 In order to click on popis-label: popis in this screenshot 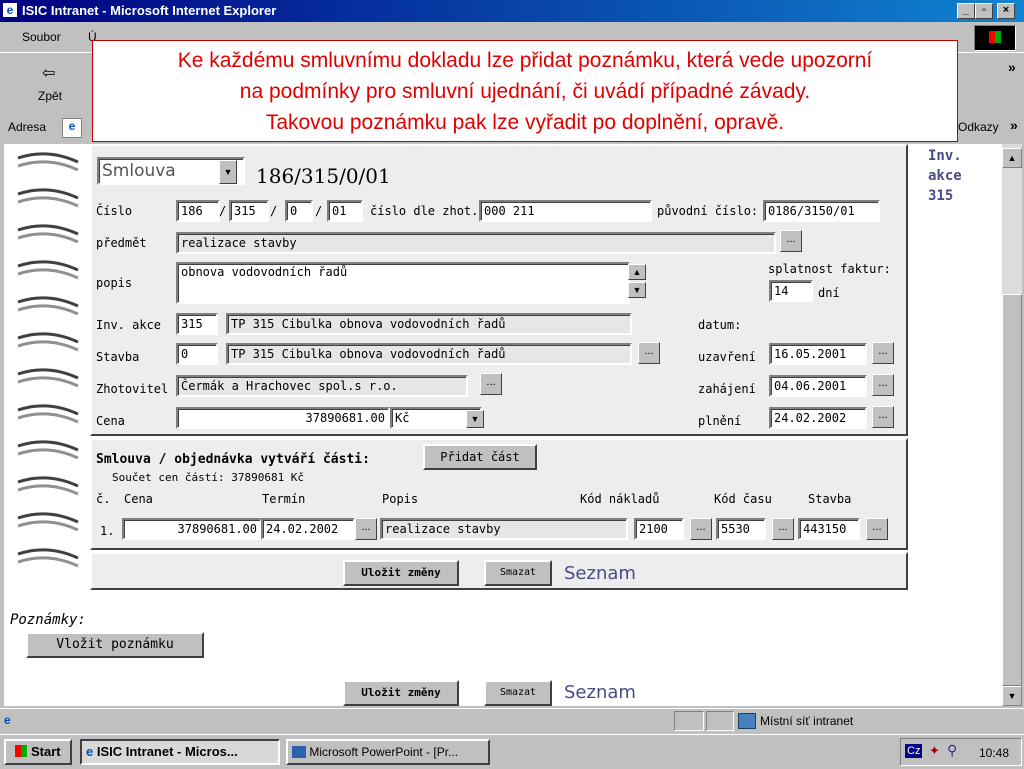, I will do `click(114, 283)`.